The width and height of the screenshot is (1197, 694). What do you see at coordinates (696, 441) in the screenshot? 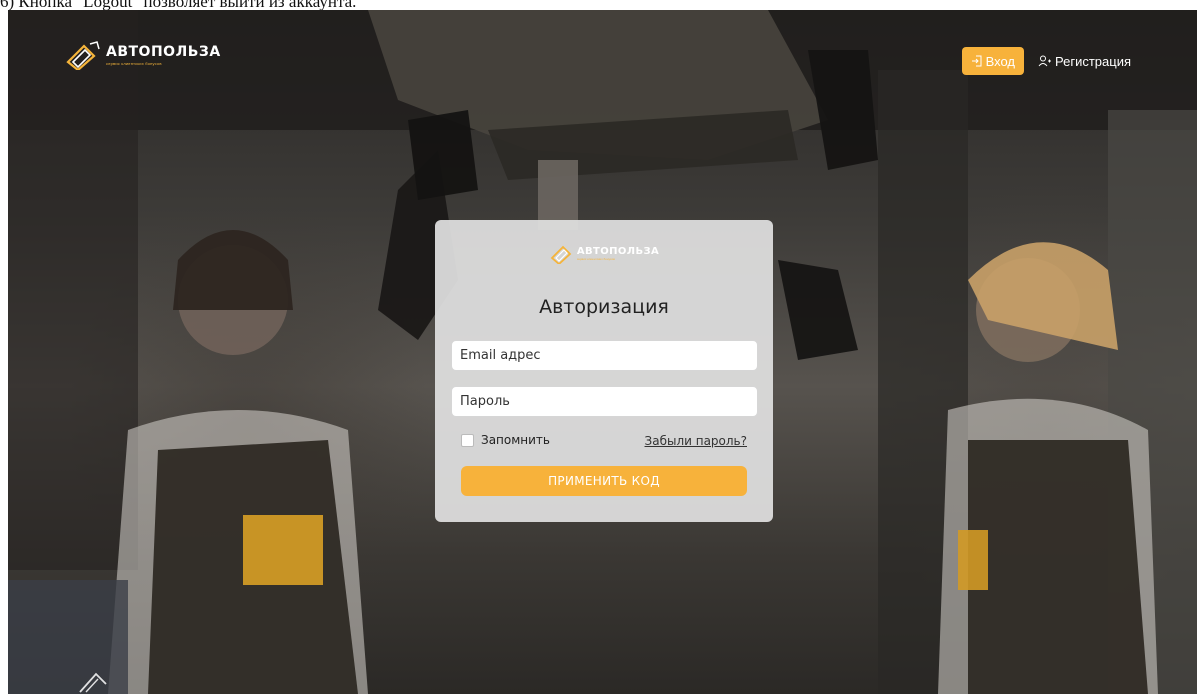
I see `forgot-password-link: Забыли пароль?` at bounding box center [696, 441].